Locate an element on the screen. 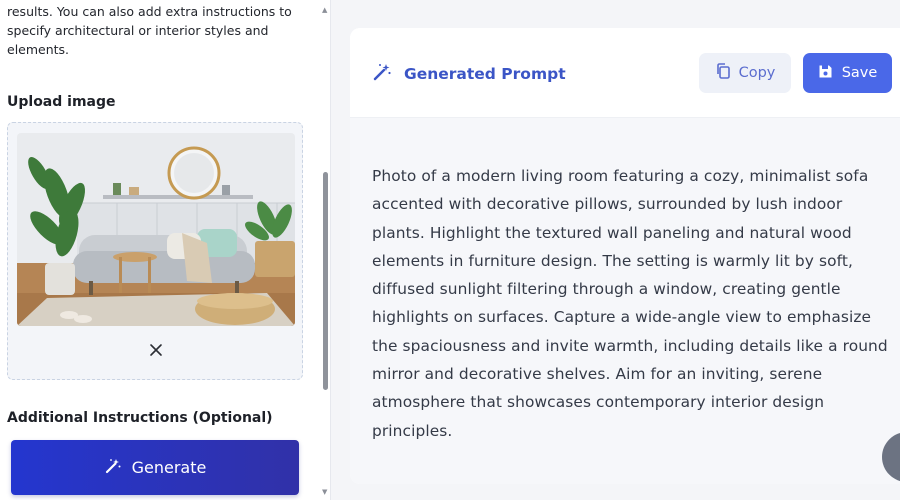  copy-label: Copy is located at coordinates (757, 73).